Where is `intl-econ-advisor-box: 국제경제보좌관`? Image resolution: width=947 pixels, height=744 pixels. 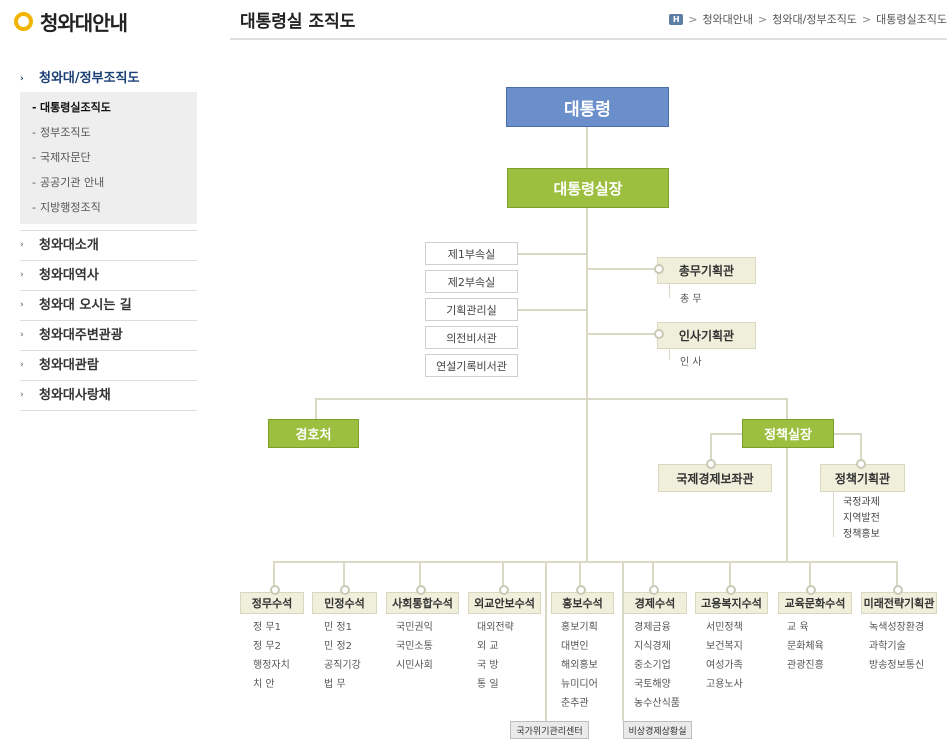
intl-econ-advisor-box: 국제경제보좌관 is located at coordinates (715, 478).